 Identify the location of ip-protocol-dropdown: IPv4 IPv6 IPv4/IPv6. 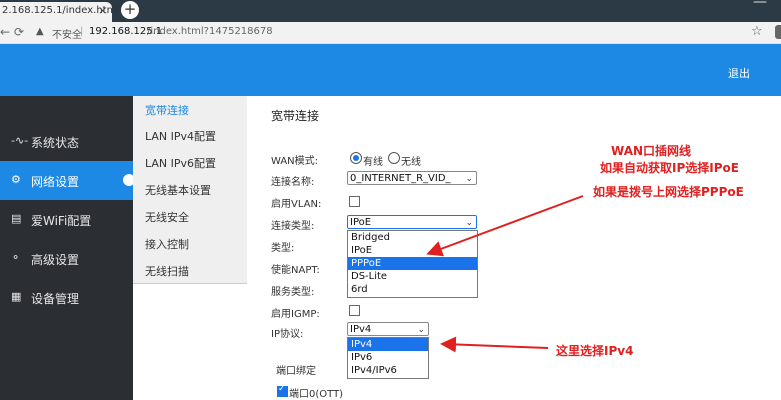
(388, 358).